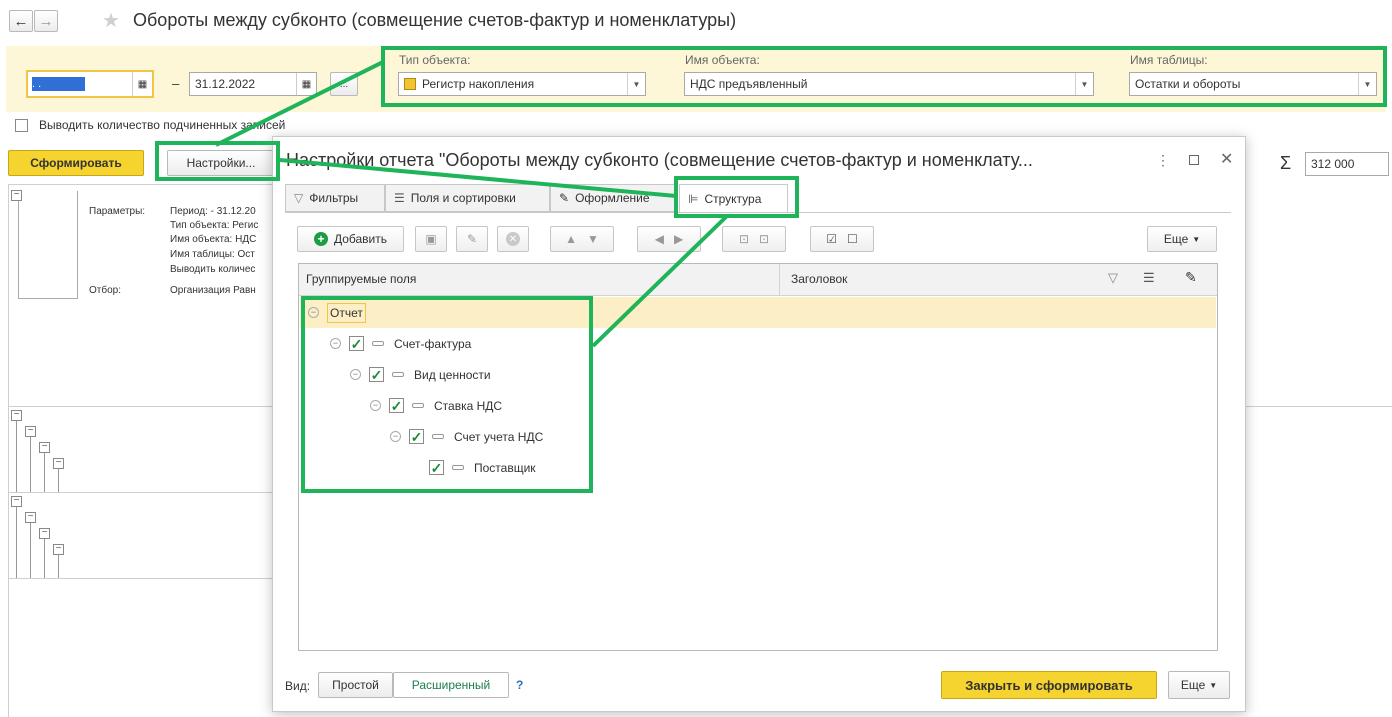  Describe the element at coordinates (472, 204) in the screenshot. I see `annotation-lines` at that location.